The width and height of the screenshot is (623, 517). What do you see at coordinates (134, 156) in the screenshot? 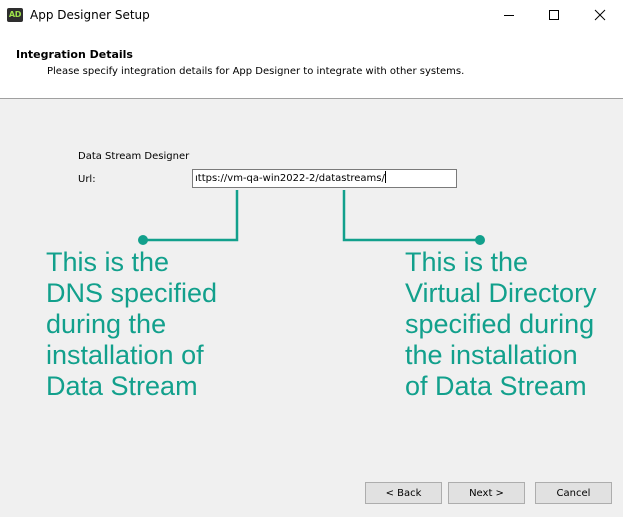
I see `data-stream-designer-label: Data Stream Designer` at bounding box center [134, 156].